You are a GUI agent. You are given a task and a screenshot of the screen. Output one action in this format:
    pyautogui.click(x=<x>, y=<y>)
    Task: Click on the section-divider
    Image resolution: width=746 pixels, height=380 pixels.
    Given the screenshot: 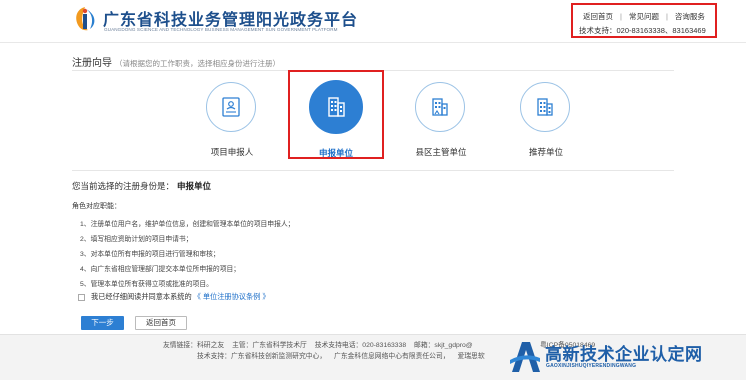 What is the action you would take?
    pyautogui.click(x=373, y=170)
    